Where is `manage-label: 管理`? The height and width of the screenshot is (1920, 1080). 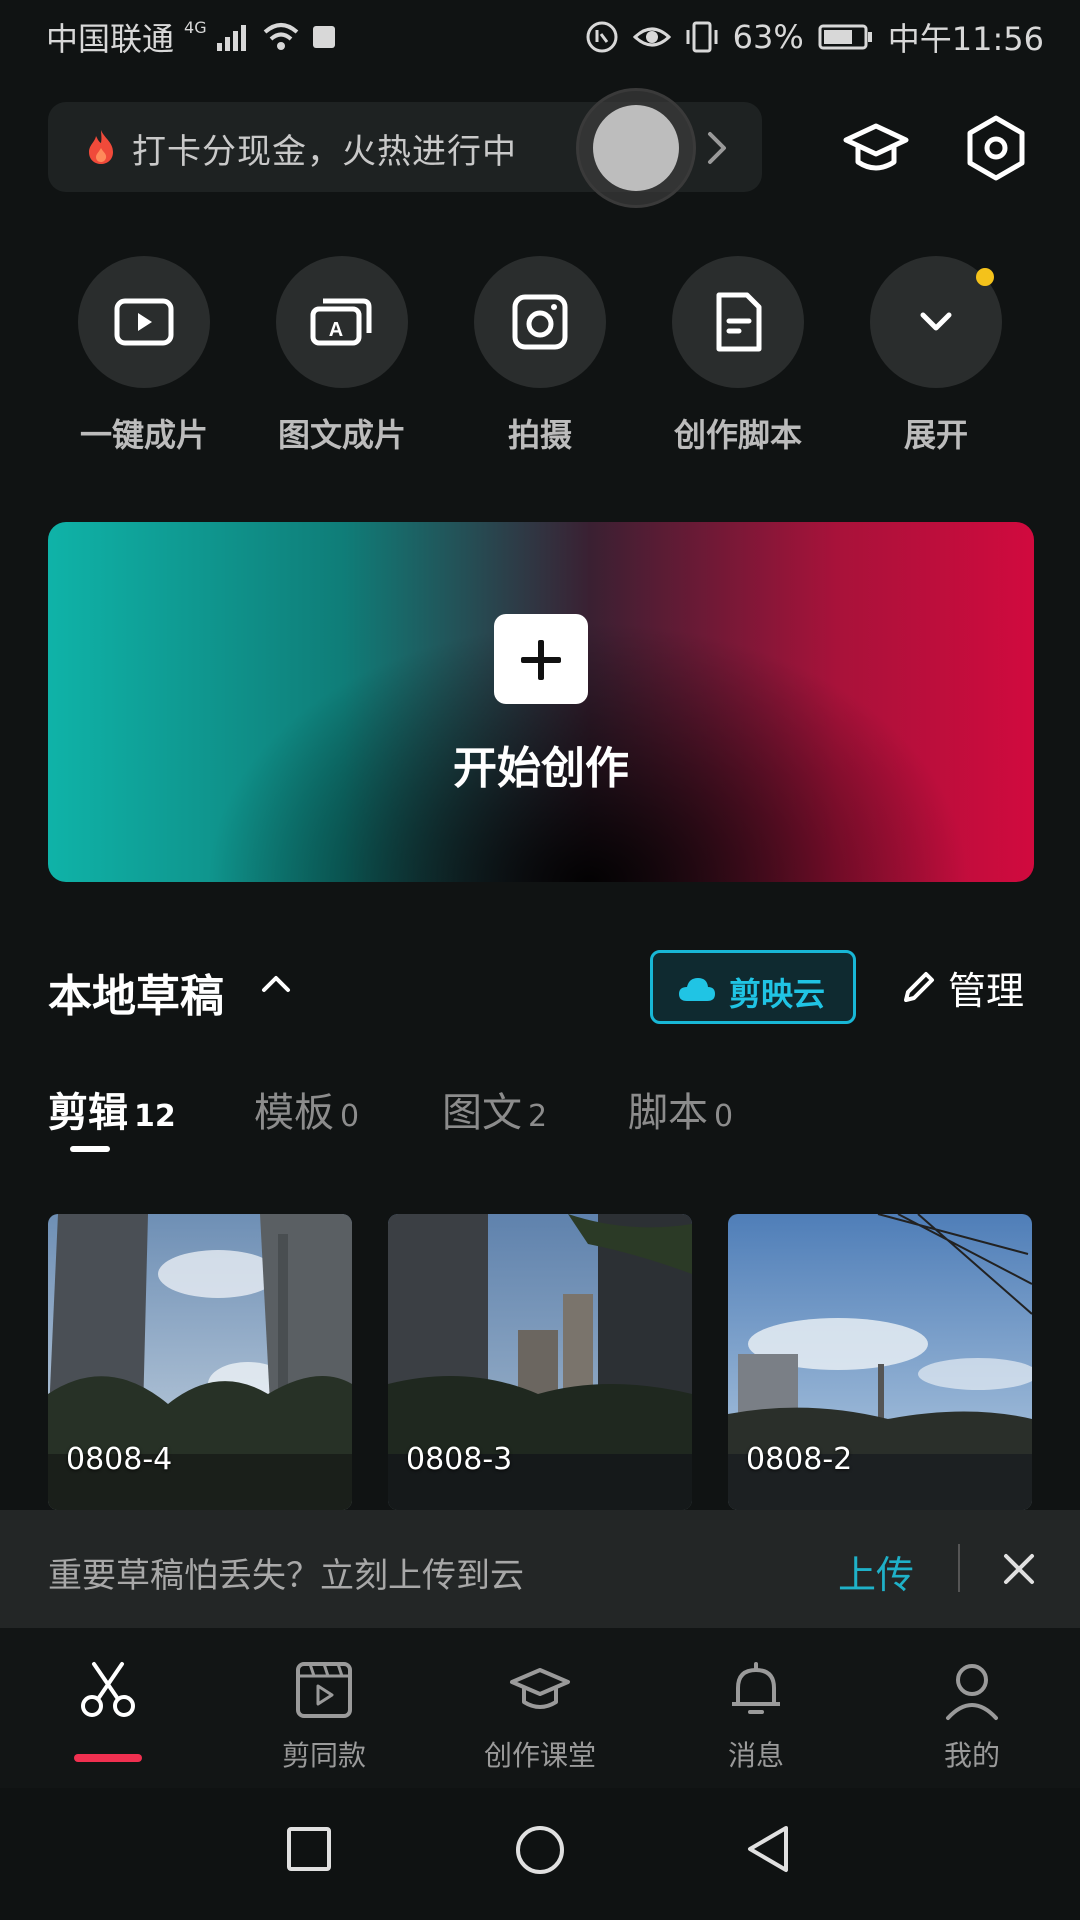 manage-label: 管理 is located at coordinates (986, 990).